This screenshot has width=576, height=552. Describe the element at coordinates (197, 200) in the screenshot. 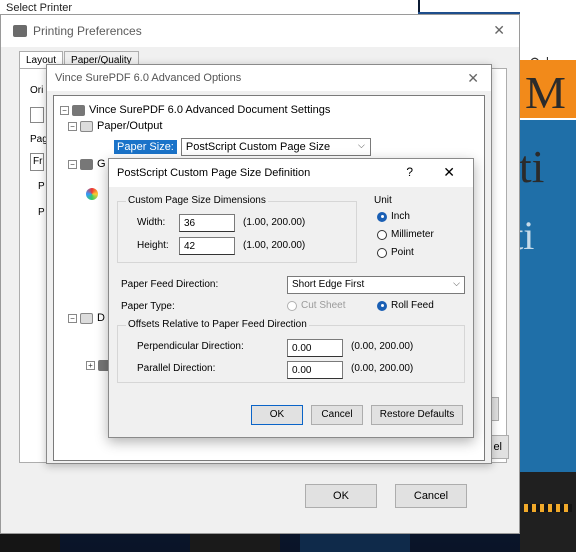

I see `group-title: Custom Page Size Dimensions` at that location.